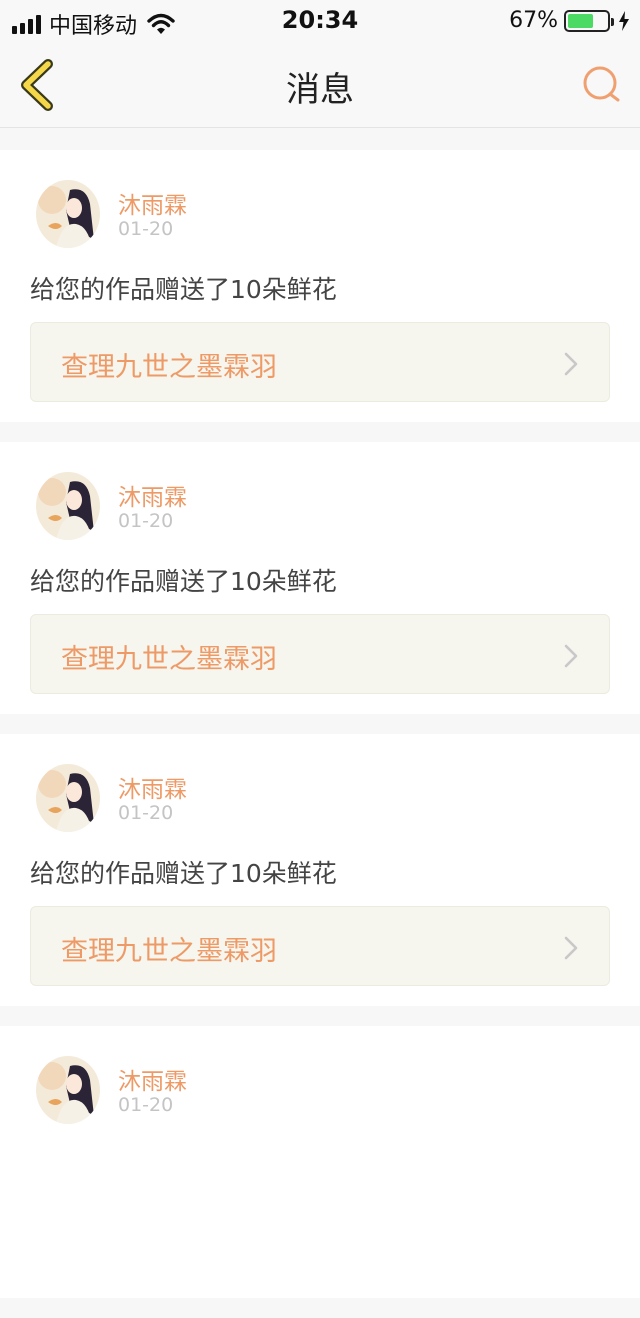  I want to click on status-right: 67%, so click(569, 20).